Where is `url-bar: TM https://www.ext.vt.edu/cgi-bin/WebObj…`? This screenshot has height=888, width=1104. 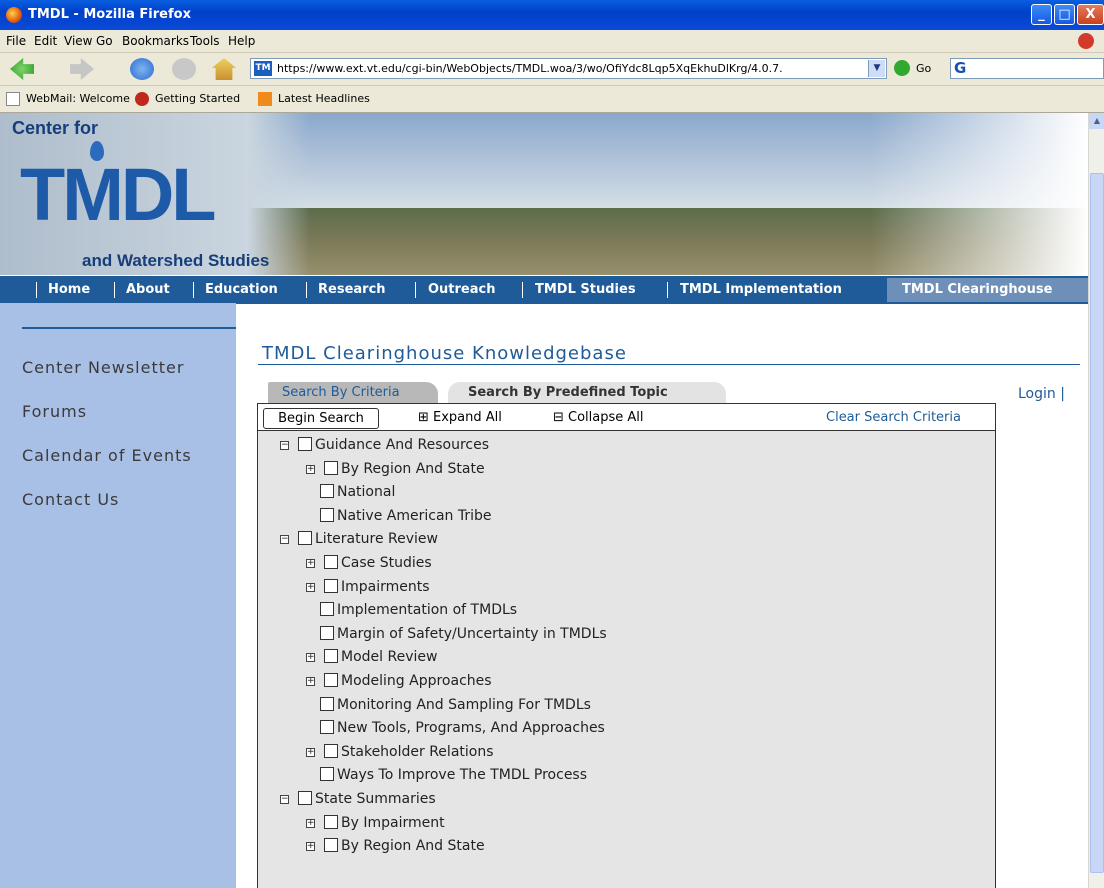
url-bar: TM https://www.ext.vt.edu/cgi-bin/WebObj… is located at coordinates (568, 68).